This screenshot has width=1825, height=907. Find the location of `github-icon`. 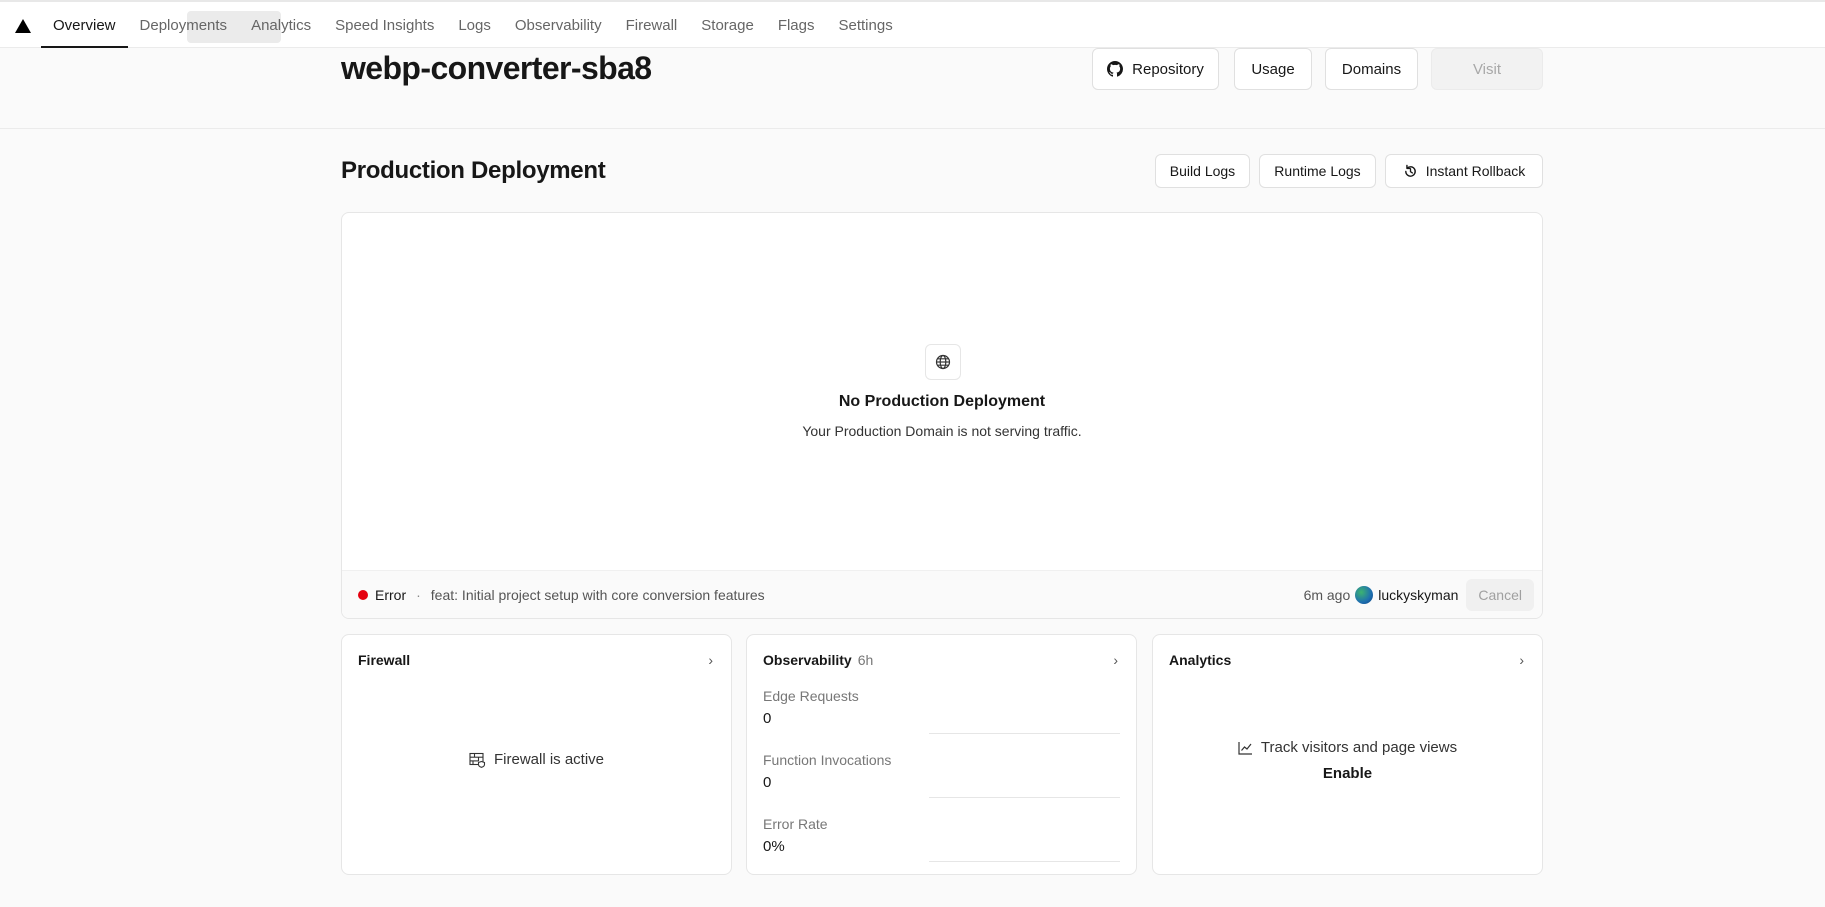

github-icon is located at coordinates (1115, 69).